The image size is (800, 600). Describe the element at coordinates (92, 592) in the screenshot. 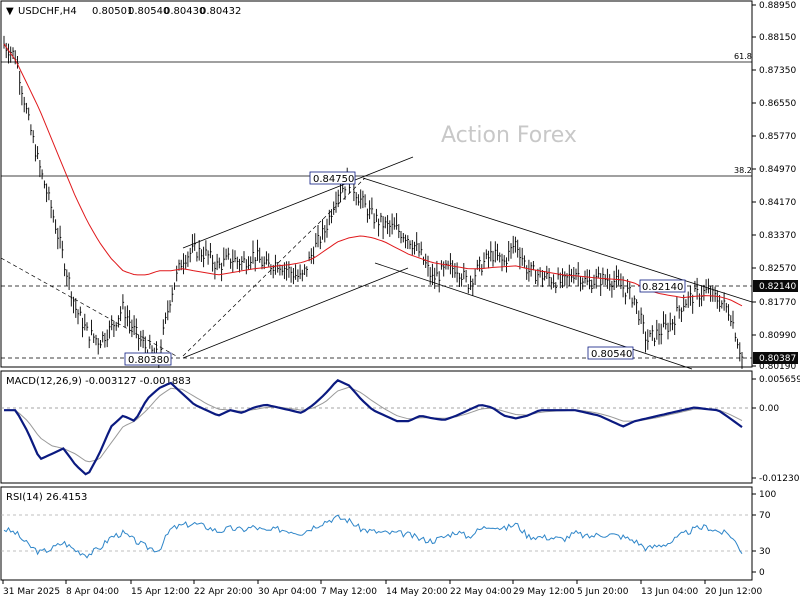

I see `time-tick-label: 8 Apr 04:00` at that location.